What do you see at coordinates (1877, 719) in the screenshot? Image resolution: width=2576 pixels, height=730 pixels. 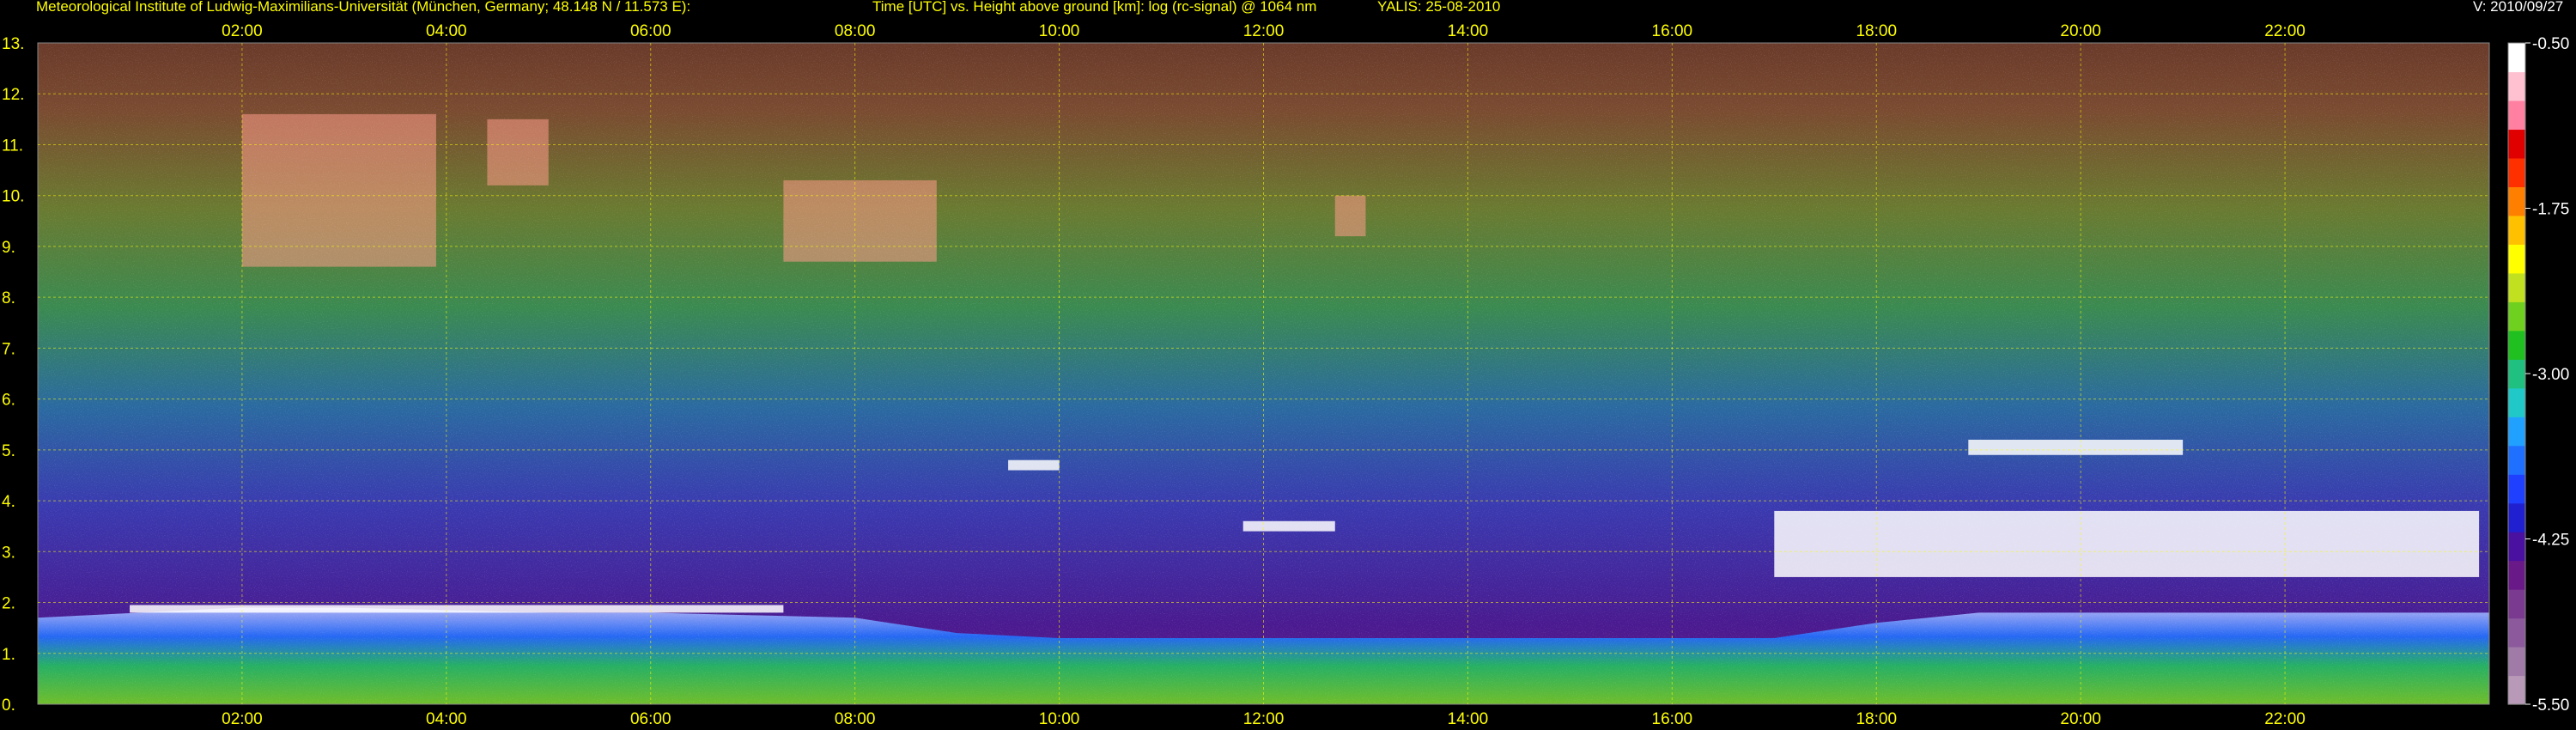 I see `x-tick-label-bottom-8: 18:00` at bounding box center [1877, 719].